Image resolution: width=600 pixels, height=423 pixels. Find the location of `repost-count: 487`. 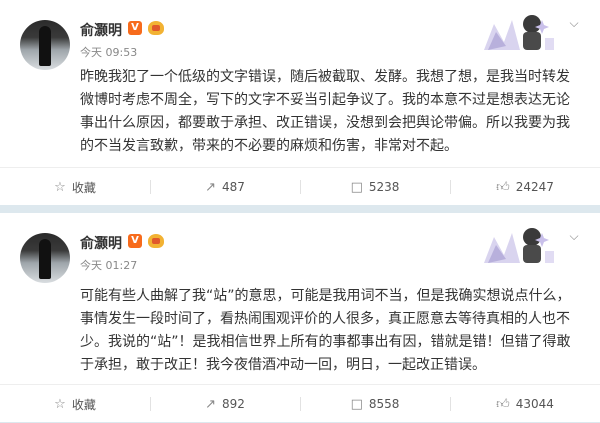

repost-count: 487 is located at coordinates (233, 187).